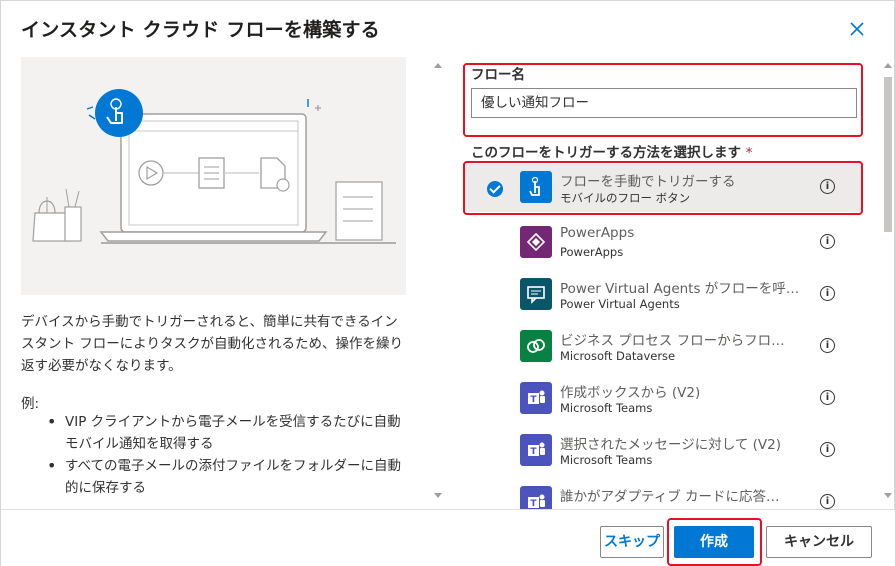 The image size is (895, 566). What do you see at coordinates (630, 393) in the screenshot?
I see `trigger-title: 作成ボックスから (V2)` at bounding box center [630, 393].